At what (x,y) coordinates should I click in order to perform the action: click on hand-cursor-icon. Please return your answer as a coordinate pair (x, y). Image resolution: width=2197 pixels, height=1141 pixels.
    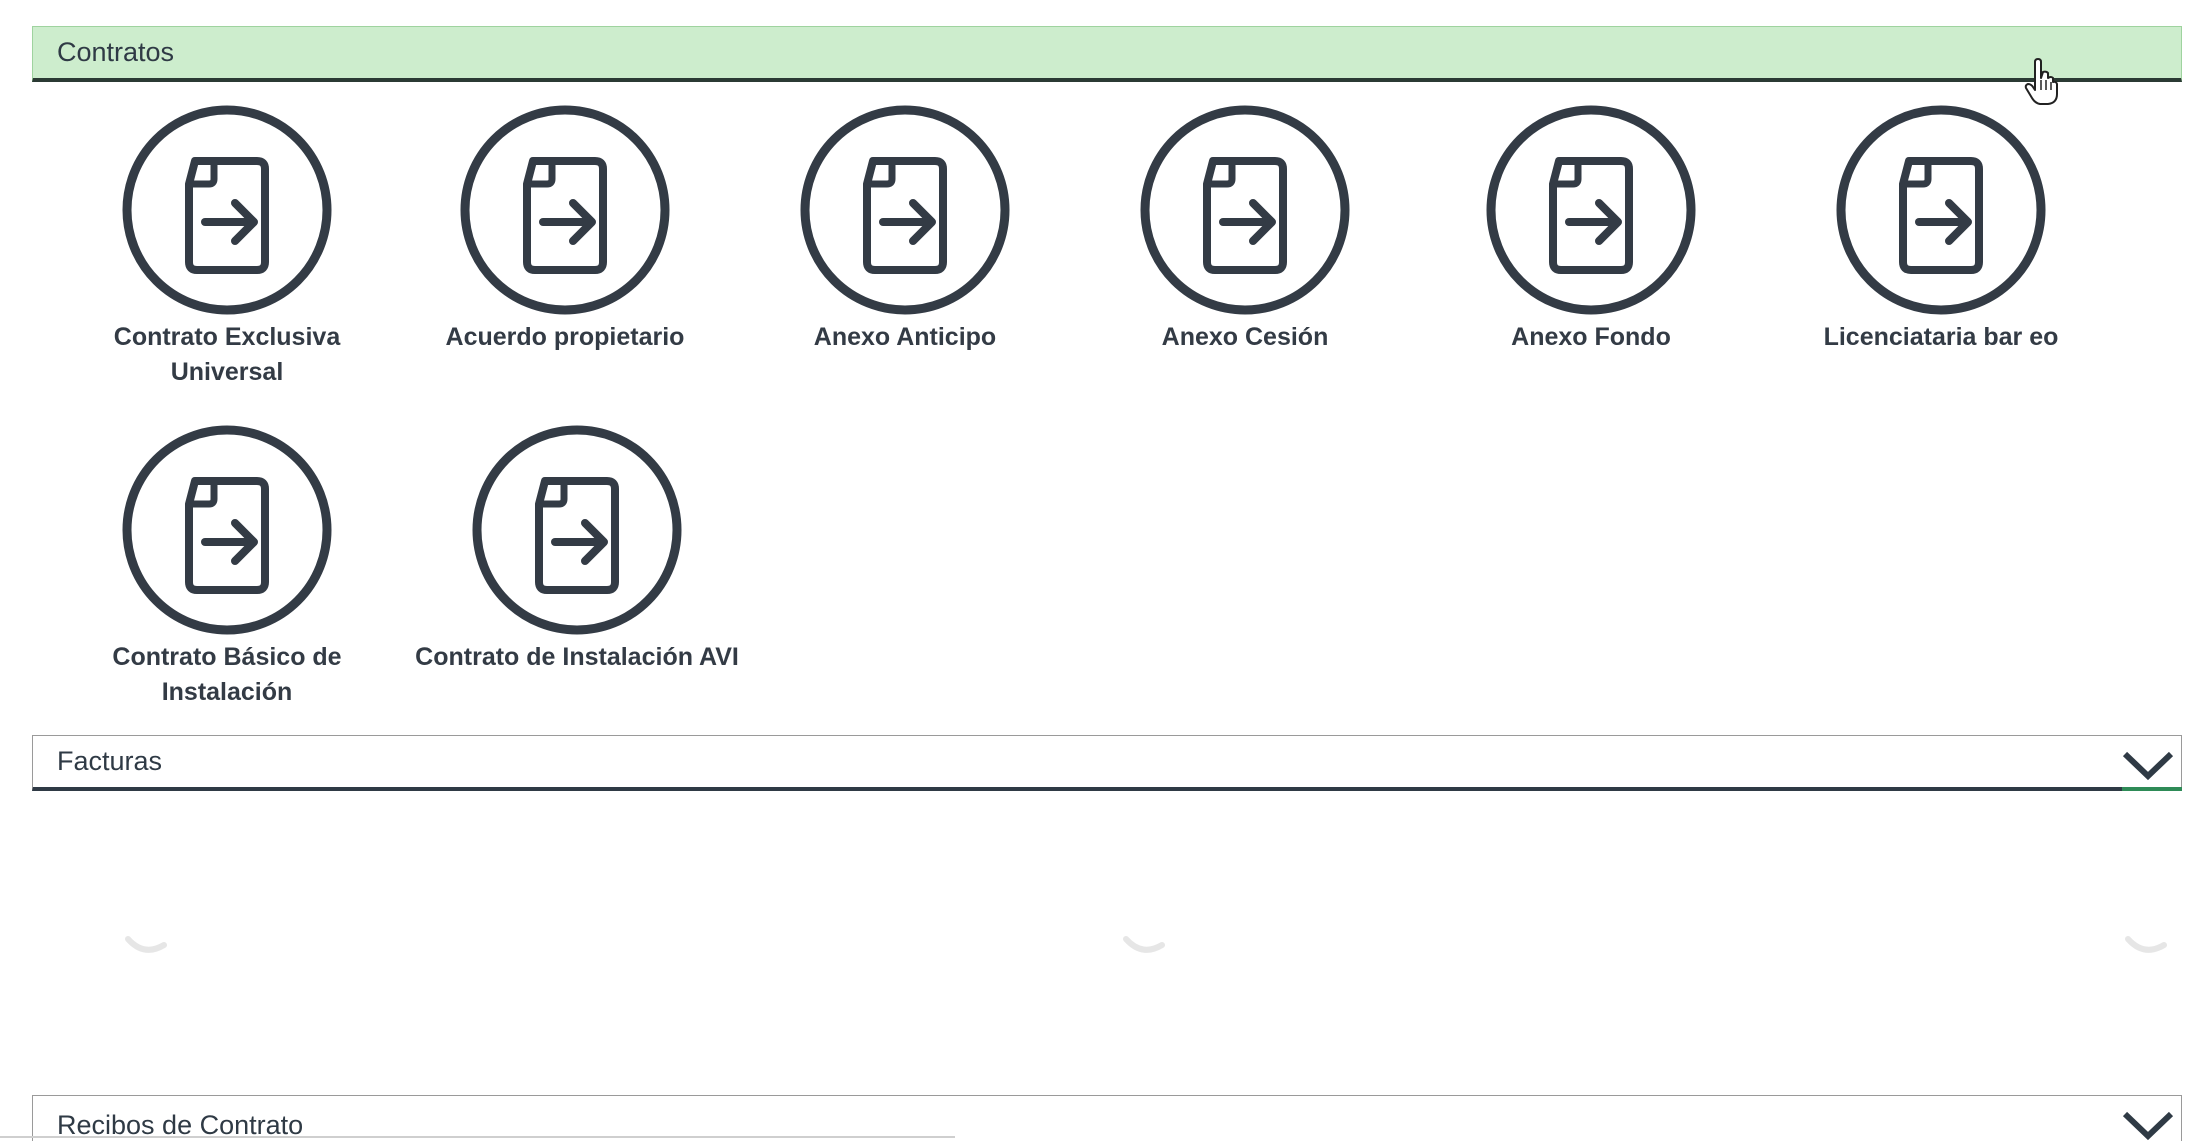
    Looking at the image, I should click on (2041, 81).